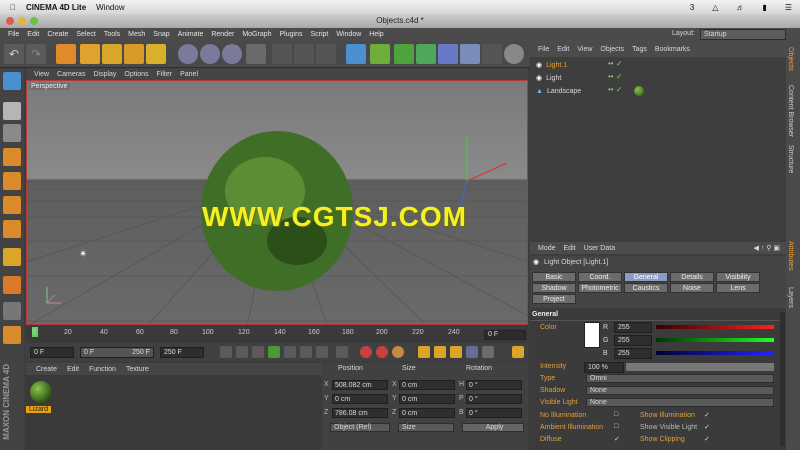 This screenshot has width=800, height=450. What do you see at coordinates (191, 34) in the screenshot?
I see `menu-animate: Animate` at bounding box center [191, 34].